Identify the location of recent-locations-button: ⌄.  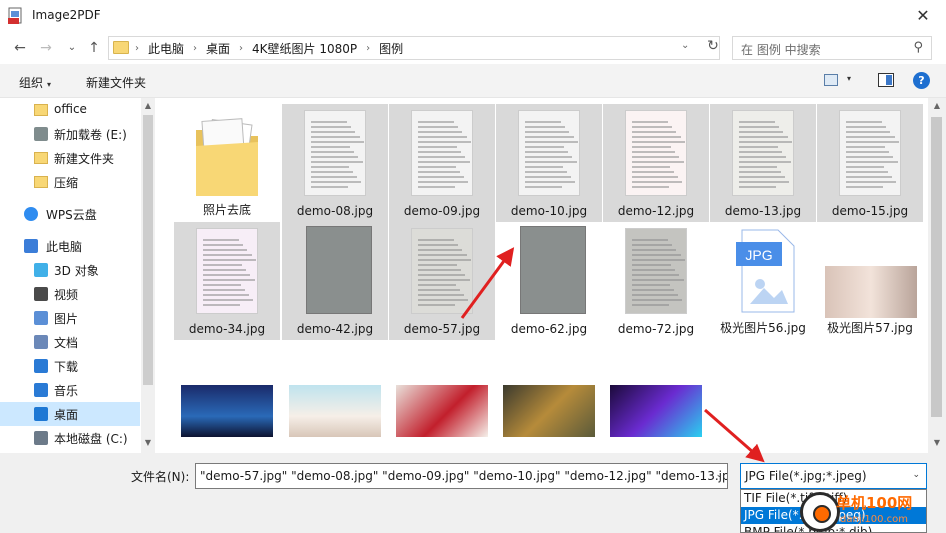
(72, 48).